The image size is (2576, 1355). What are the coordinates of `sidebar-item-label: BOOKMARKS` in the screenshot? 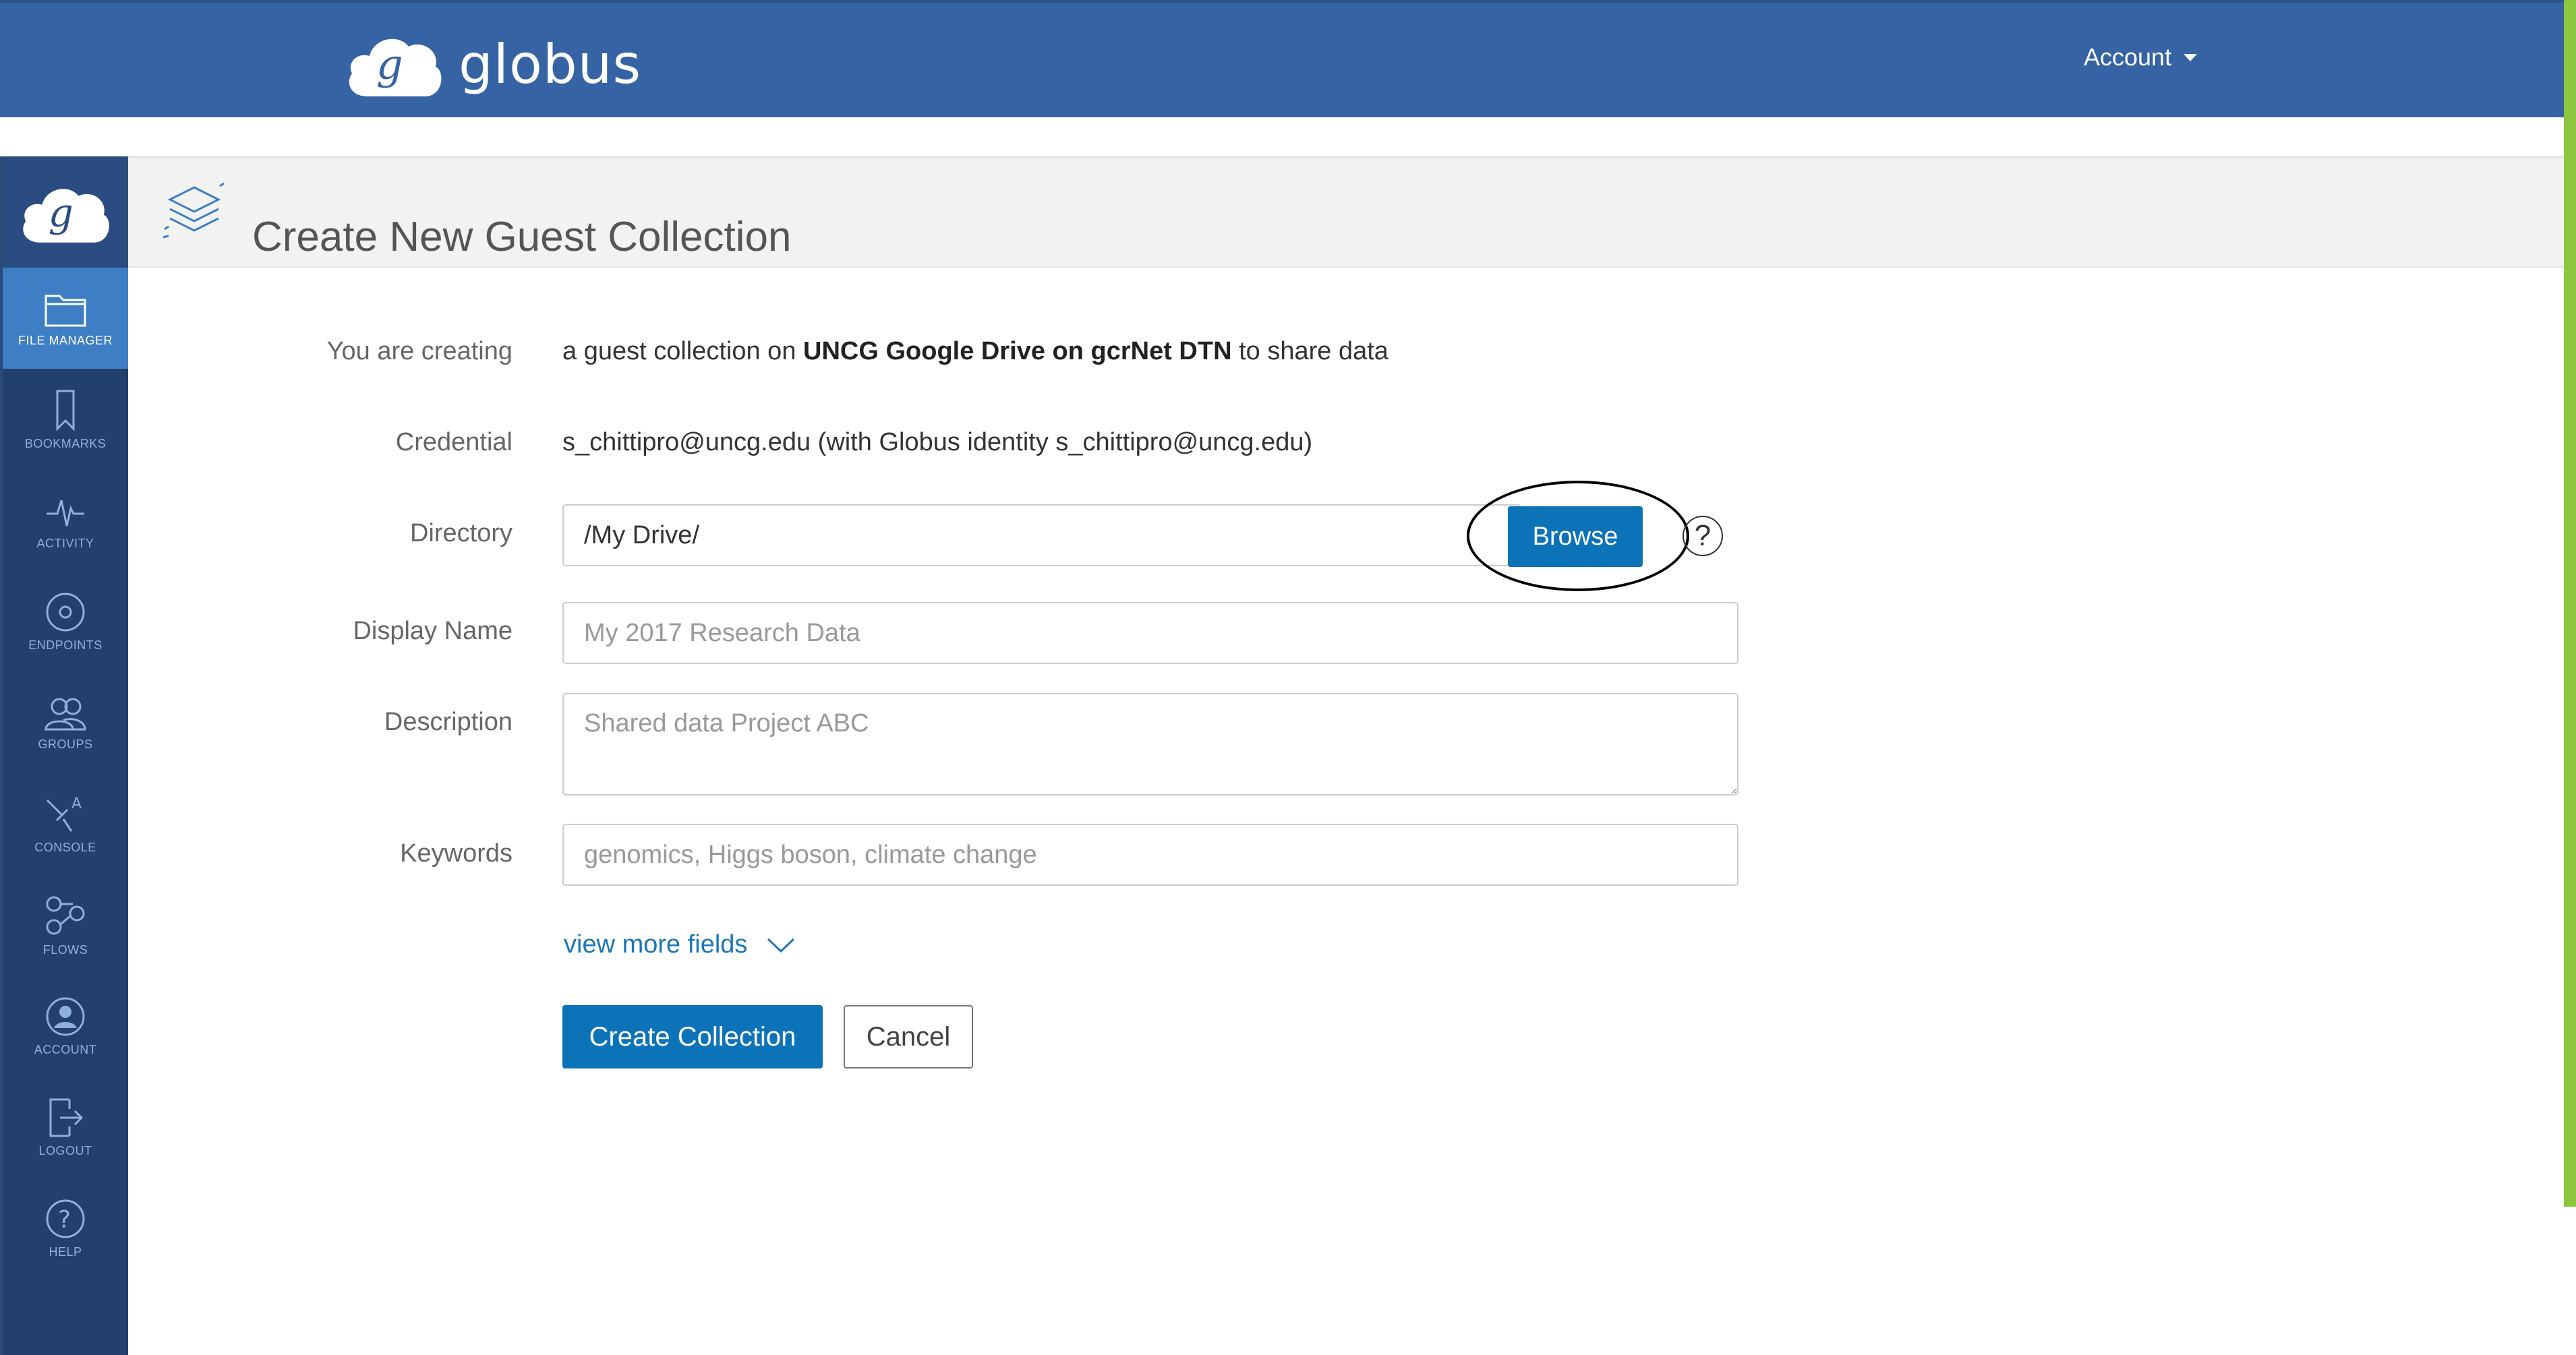 It's located at (65, 443).